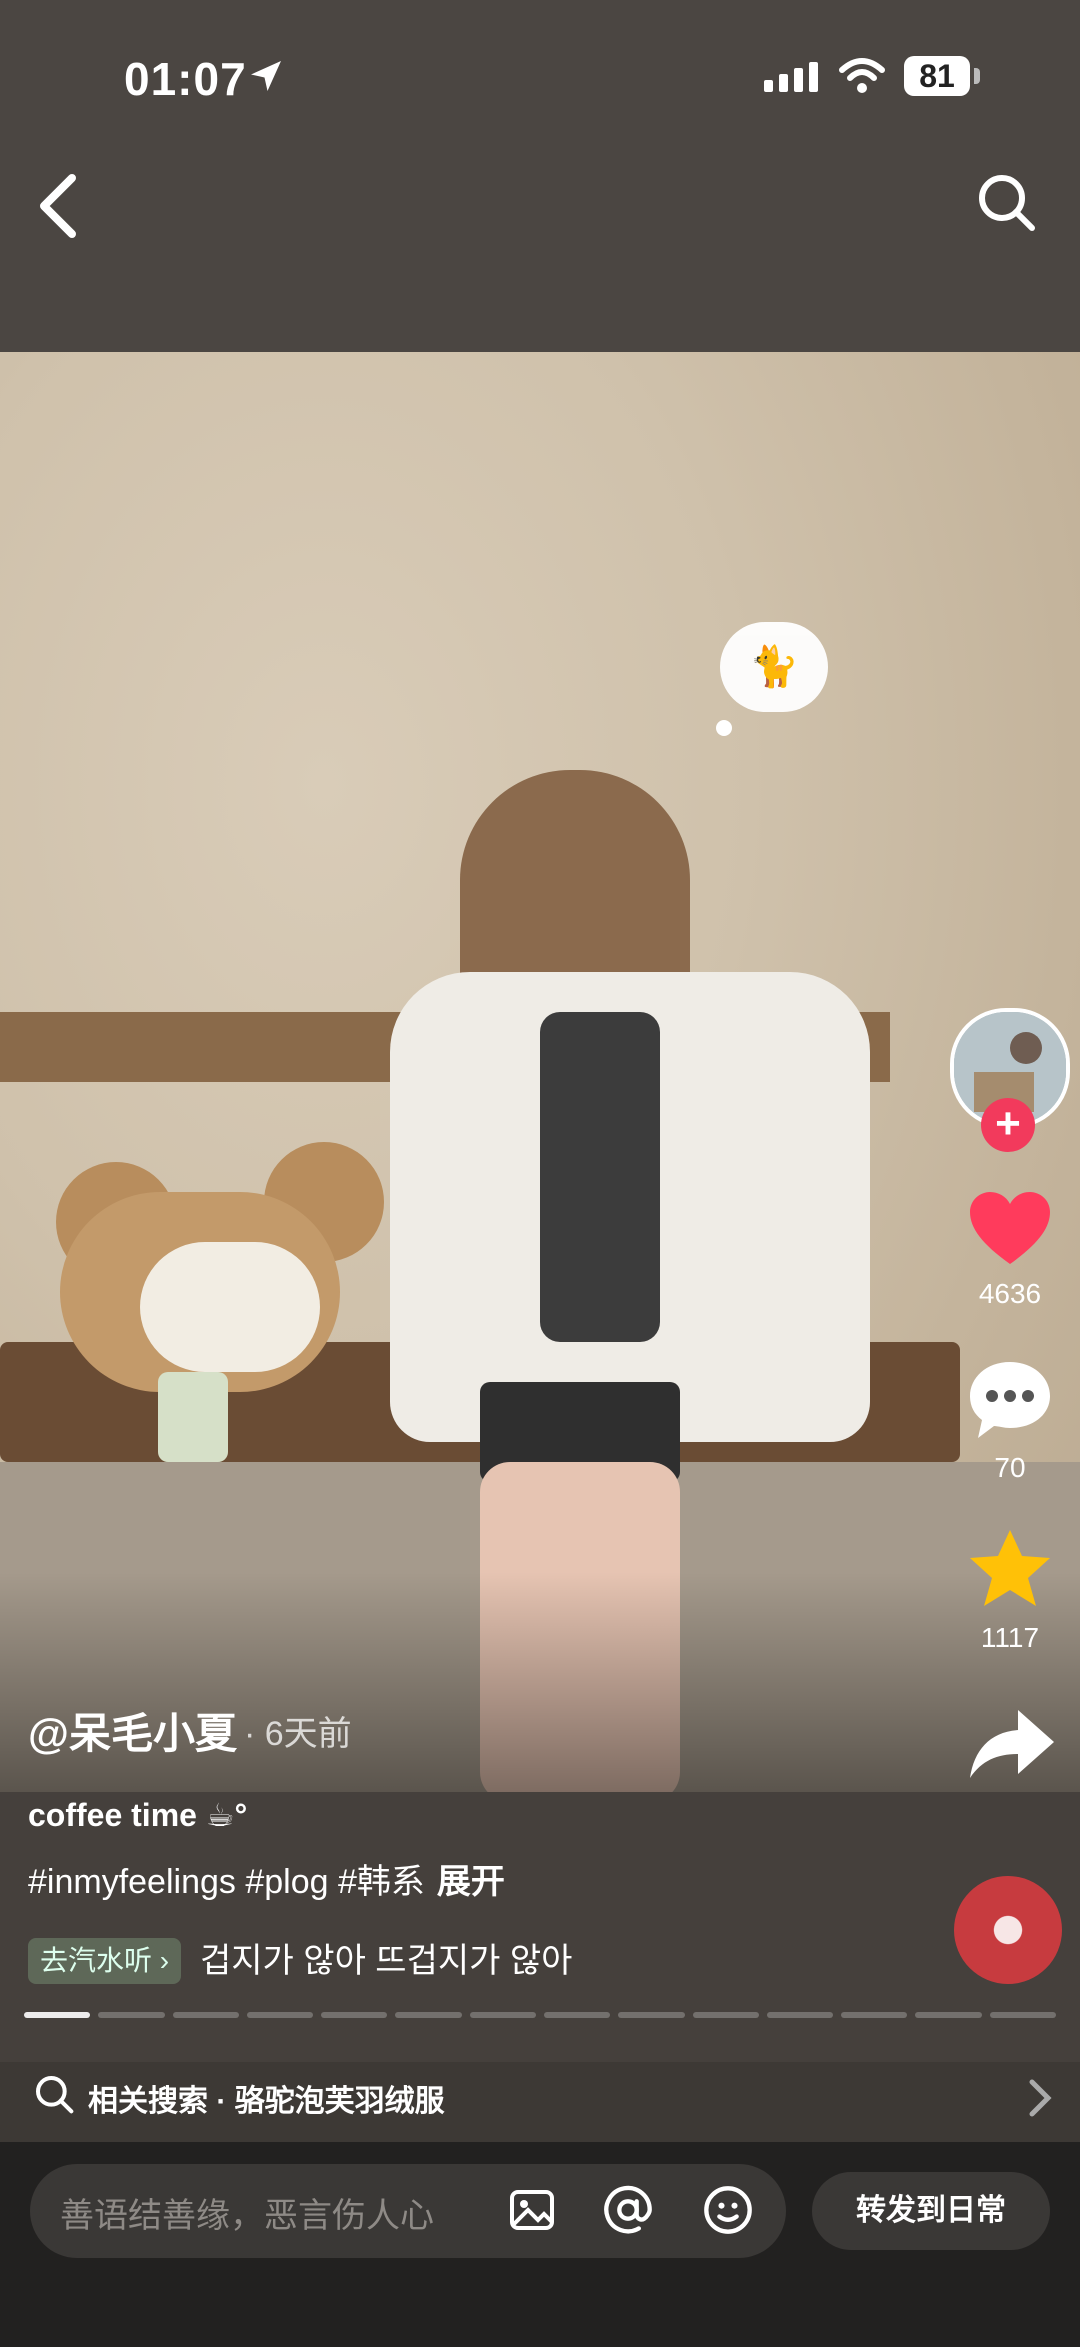  Describe the element at coordinates (977, 76) in the screenshot. I see `battery-tip` at that location.